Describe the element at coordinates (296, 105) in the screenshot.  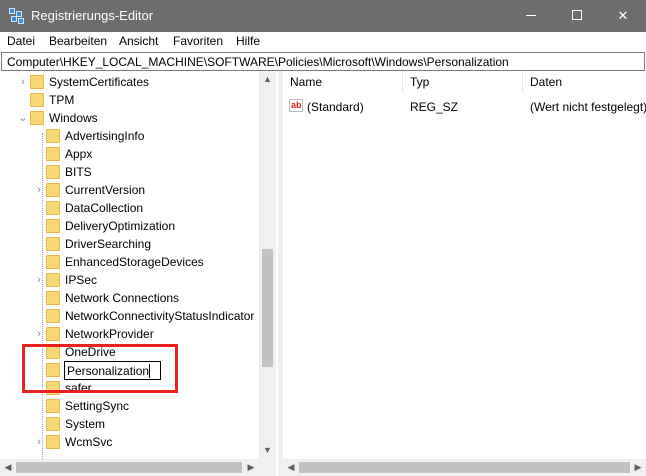
I see `string-value-icon: ab` at that location.